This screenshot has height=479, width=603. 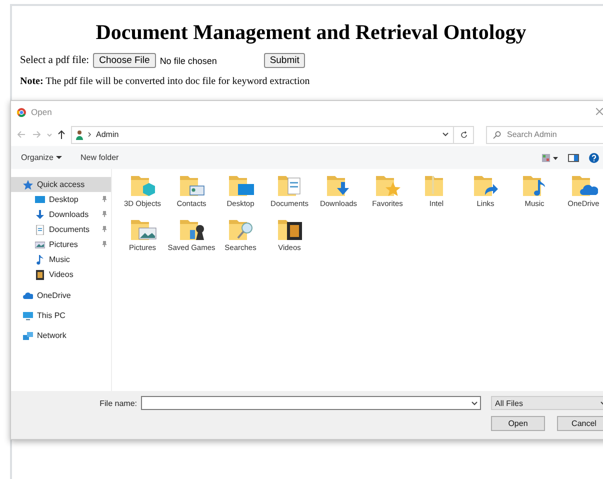 I want to click on new-folder-button: New folder, so click(x=99, y=157).